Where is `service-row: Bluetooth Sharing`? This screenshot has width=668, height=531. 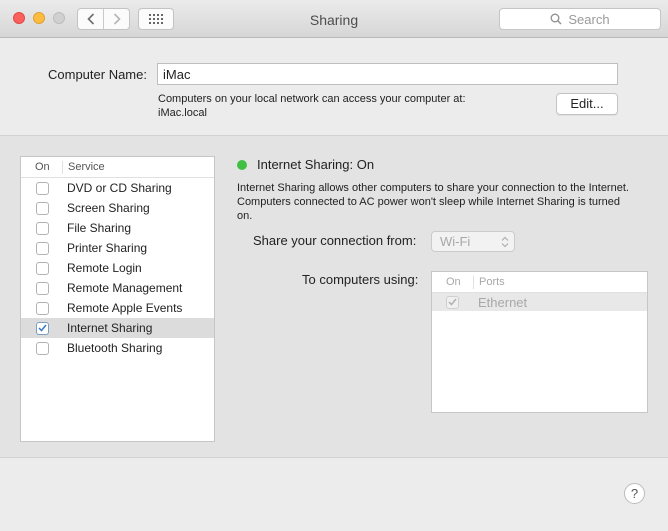
service-row: Bluetooth Sharing is located at coordinates (117, 348).